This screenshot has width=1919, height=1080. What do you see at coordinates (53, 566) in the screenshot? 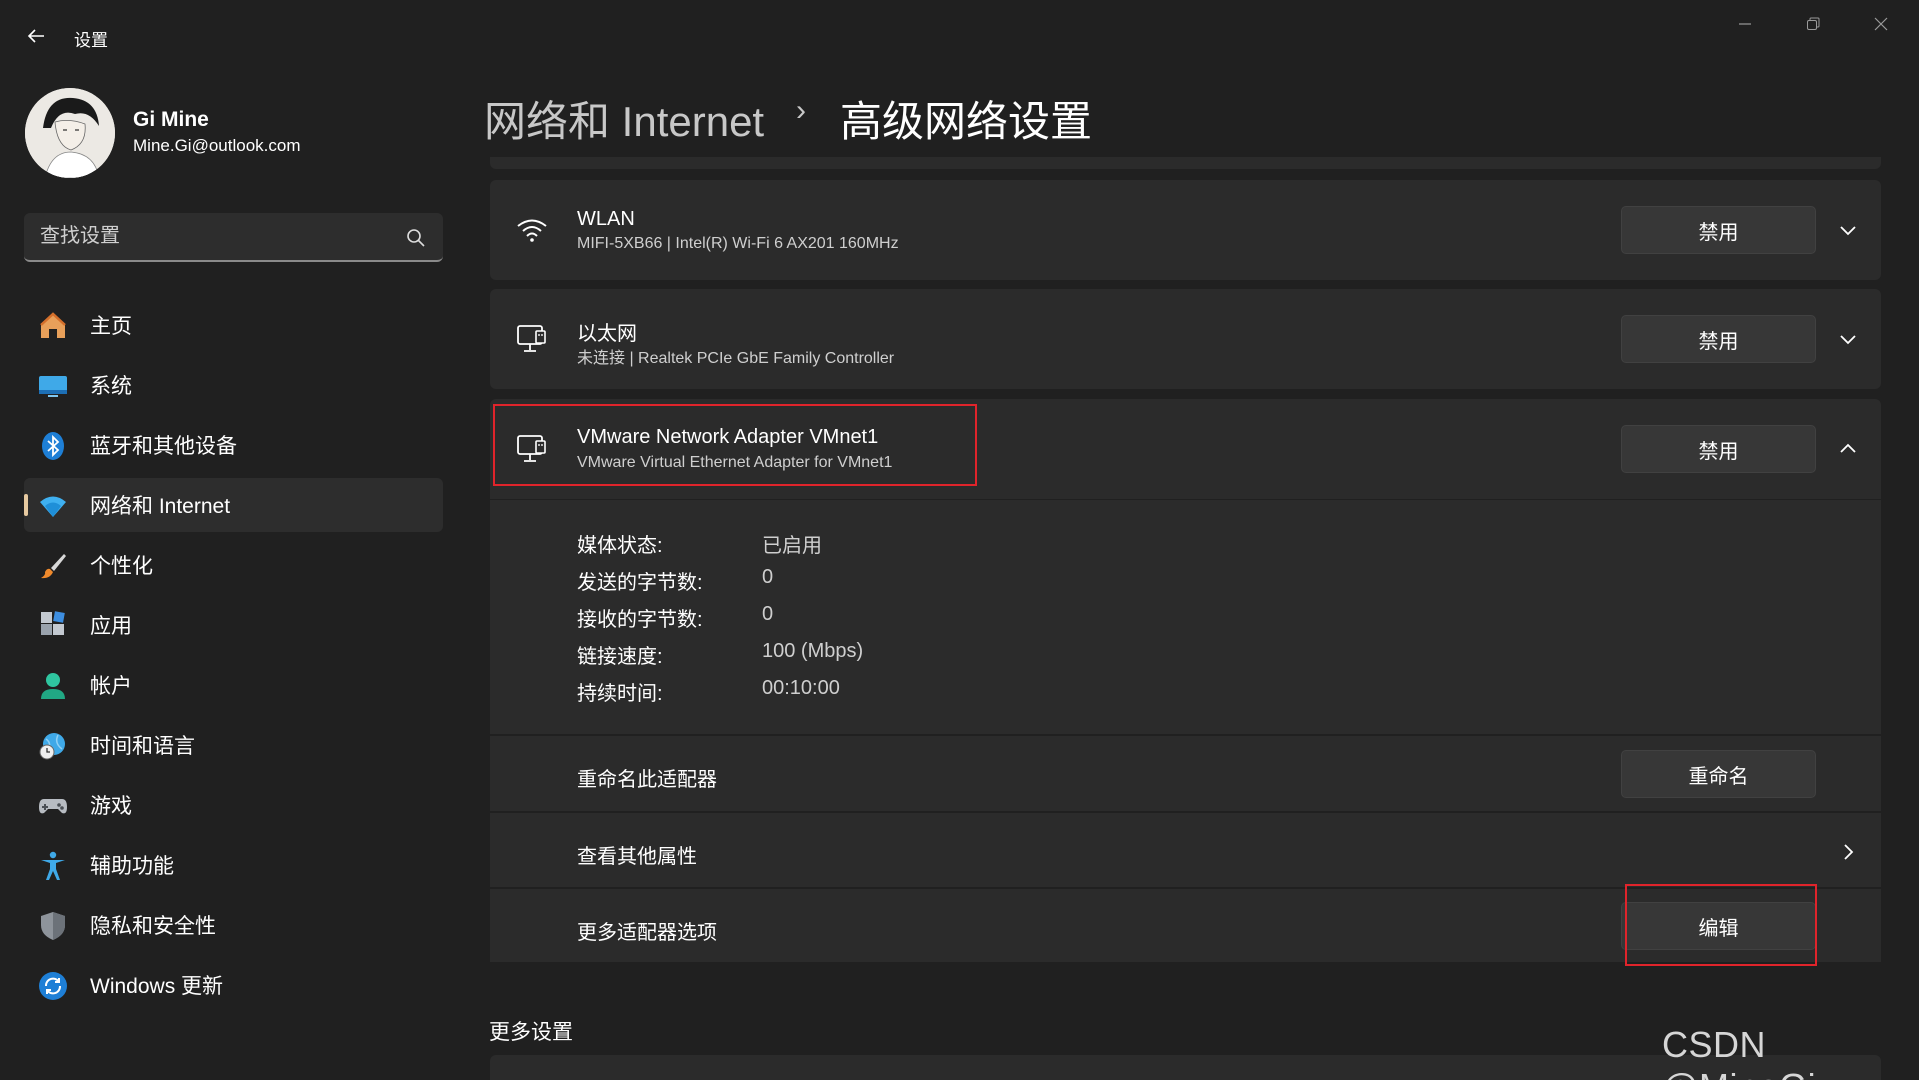
I see `brush-icon` at bounding box center [53, 566].